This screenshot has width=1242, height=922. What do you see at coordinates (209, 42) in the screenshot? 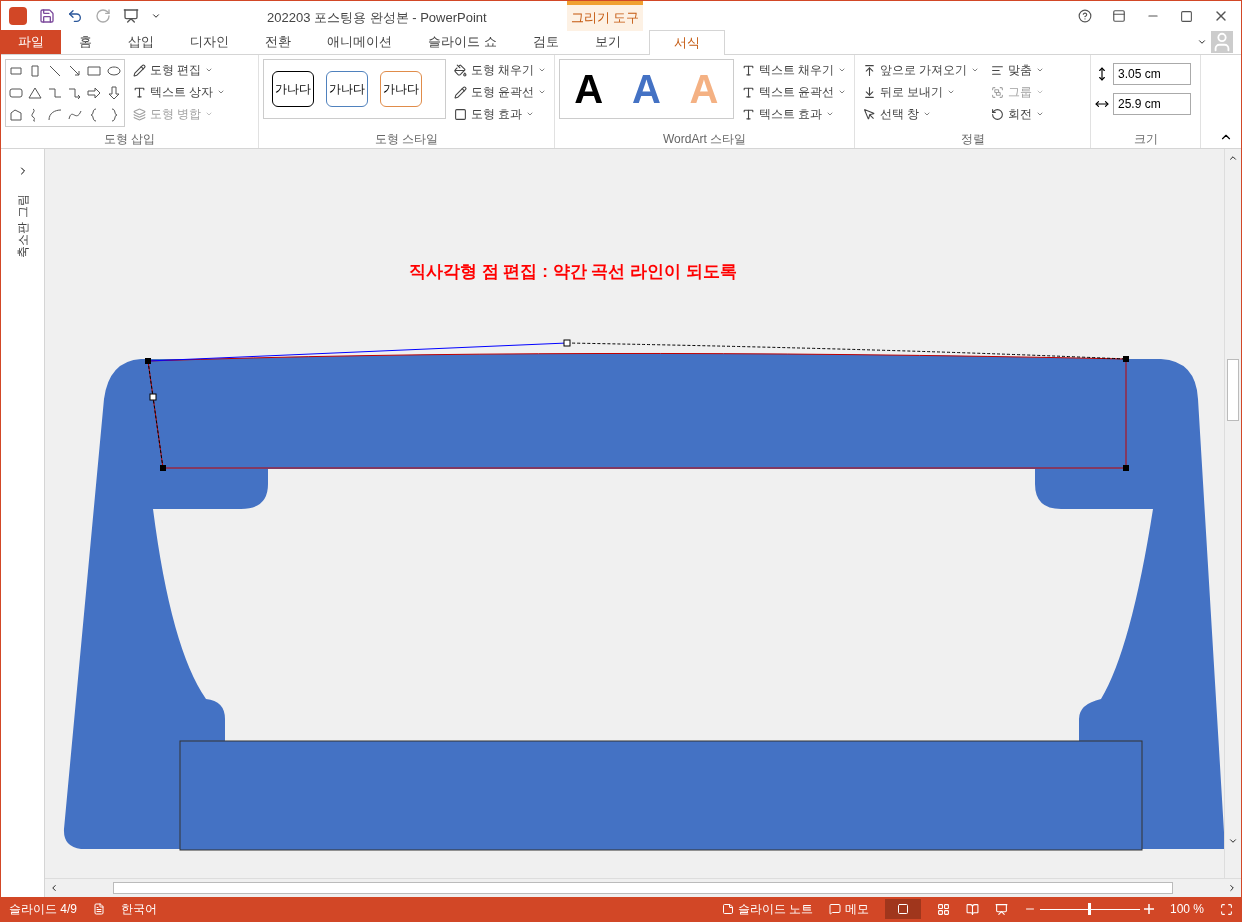
I see `ribbon-tab: 디자인` at bounding box center [209, 42].